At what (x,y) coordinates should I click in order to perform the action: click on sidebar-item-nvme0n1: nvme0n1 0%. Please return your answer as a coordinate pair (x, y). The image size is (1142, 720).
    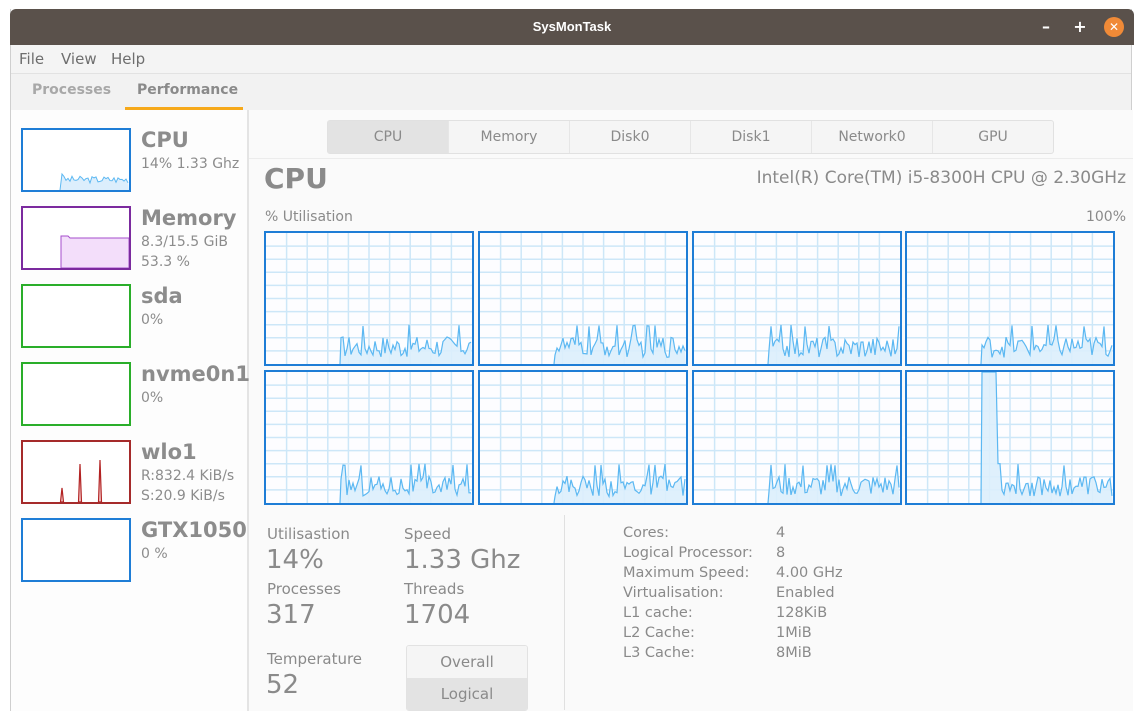
    Looking at the image, I should click on (135, 396).